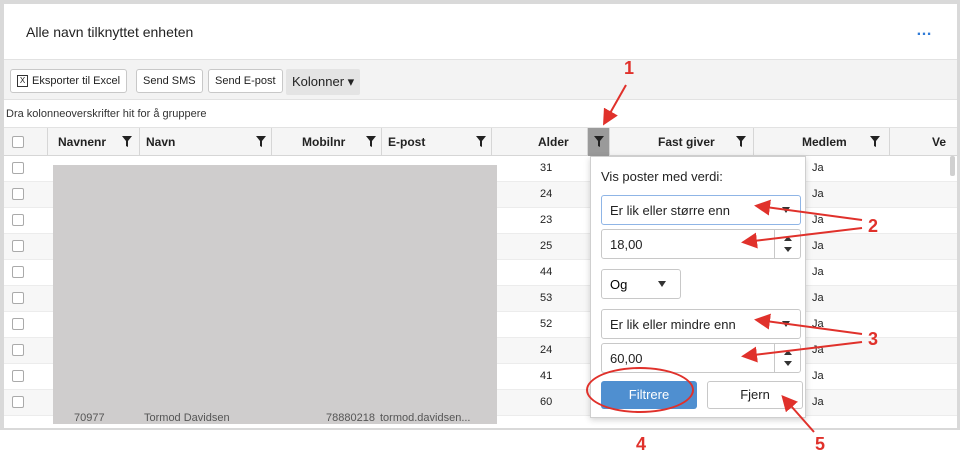 Image resolution: width=960 pixels, height=459 pixels. Describe the element at coordinates (802, 238) in the screenshot. I see `arrow-2b` at that location.